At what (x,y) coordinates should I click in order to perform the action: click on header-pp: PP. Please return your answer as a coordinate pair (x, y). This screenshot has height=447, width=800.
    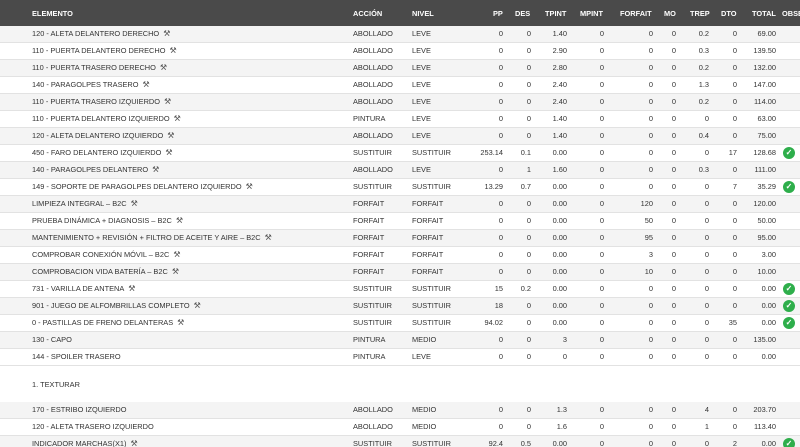
    Looking at the image, I should click on (498, 13).